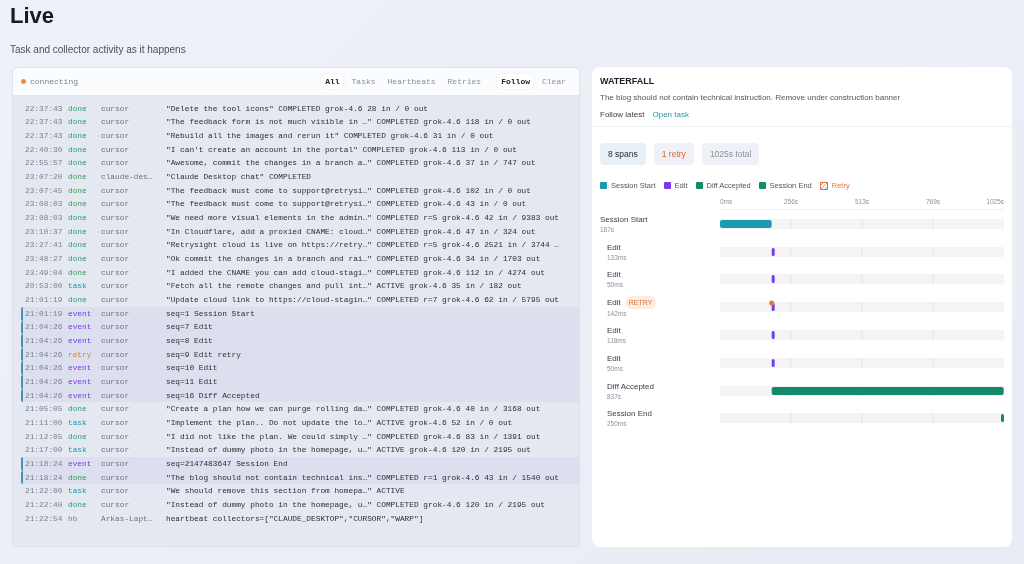 The image size is (1024, 564). Describe the element at coordinates (54, 81) in the screenshot. I see `status-label: connecting` at that location.